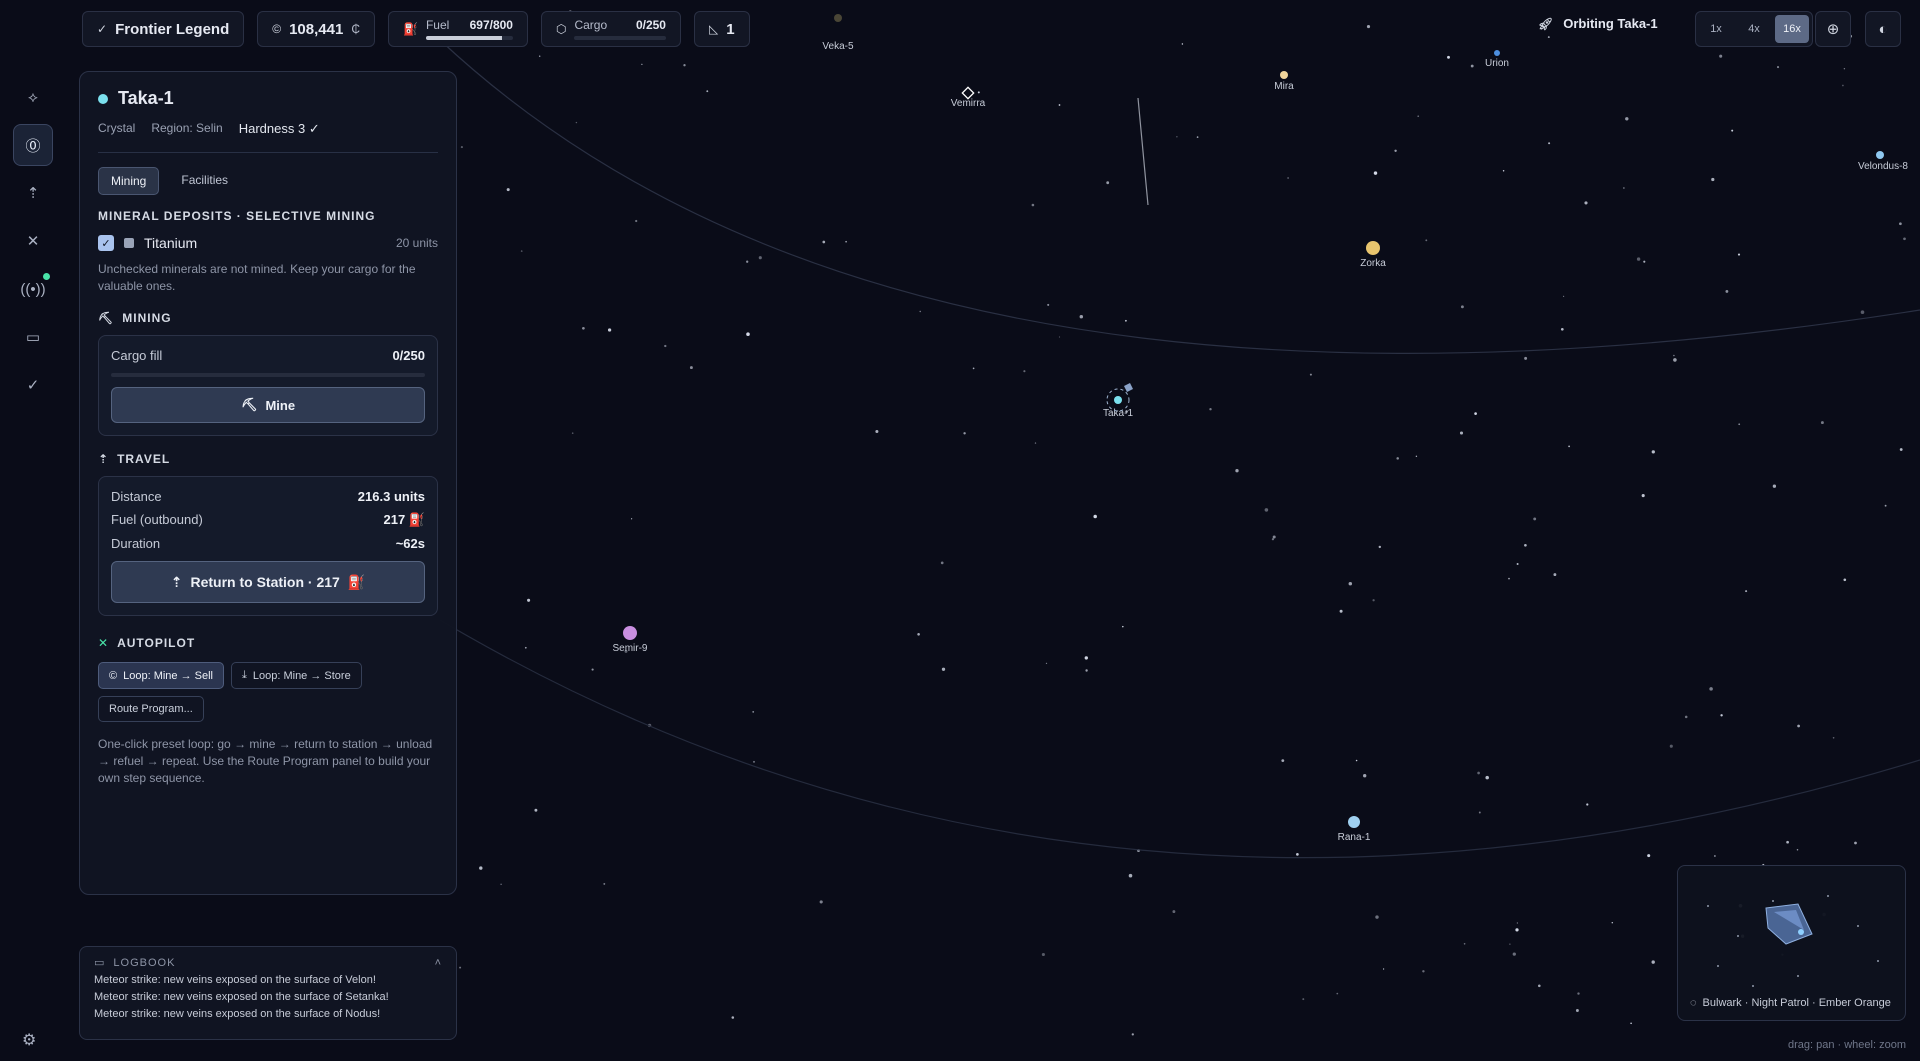 The width and height of the screenshot is (1920, 1061). What do you see at coordinates (1546, 23) in the screenshot?
I see `rocket-icon: 🚀︎` at bounding box center [1546, 23].